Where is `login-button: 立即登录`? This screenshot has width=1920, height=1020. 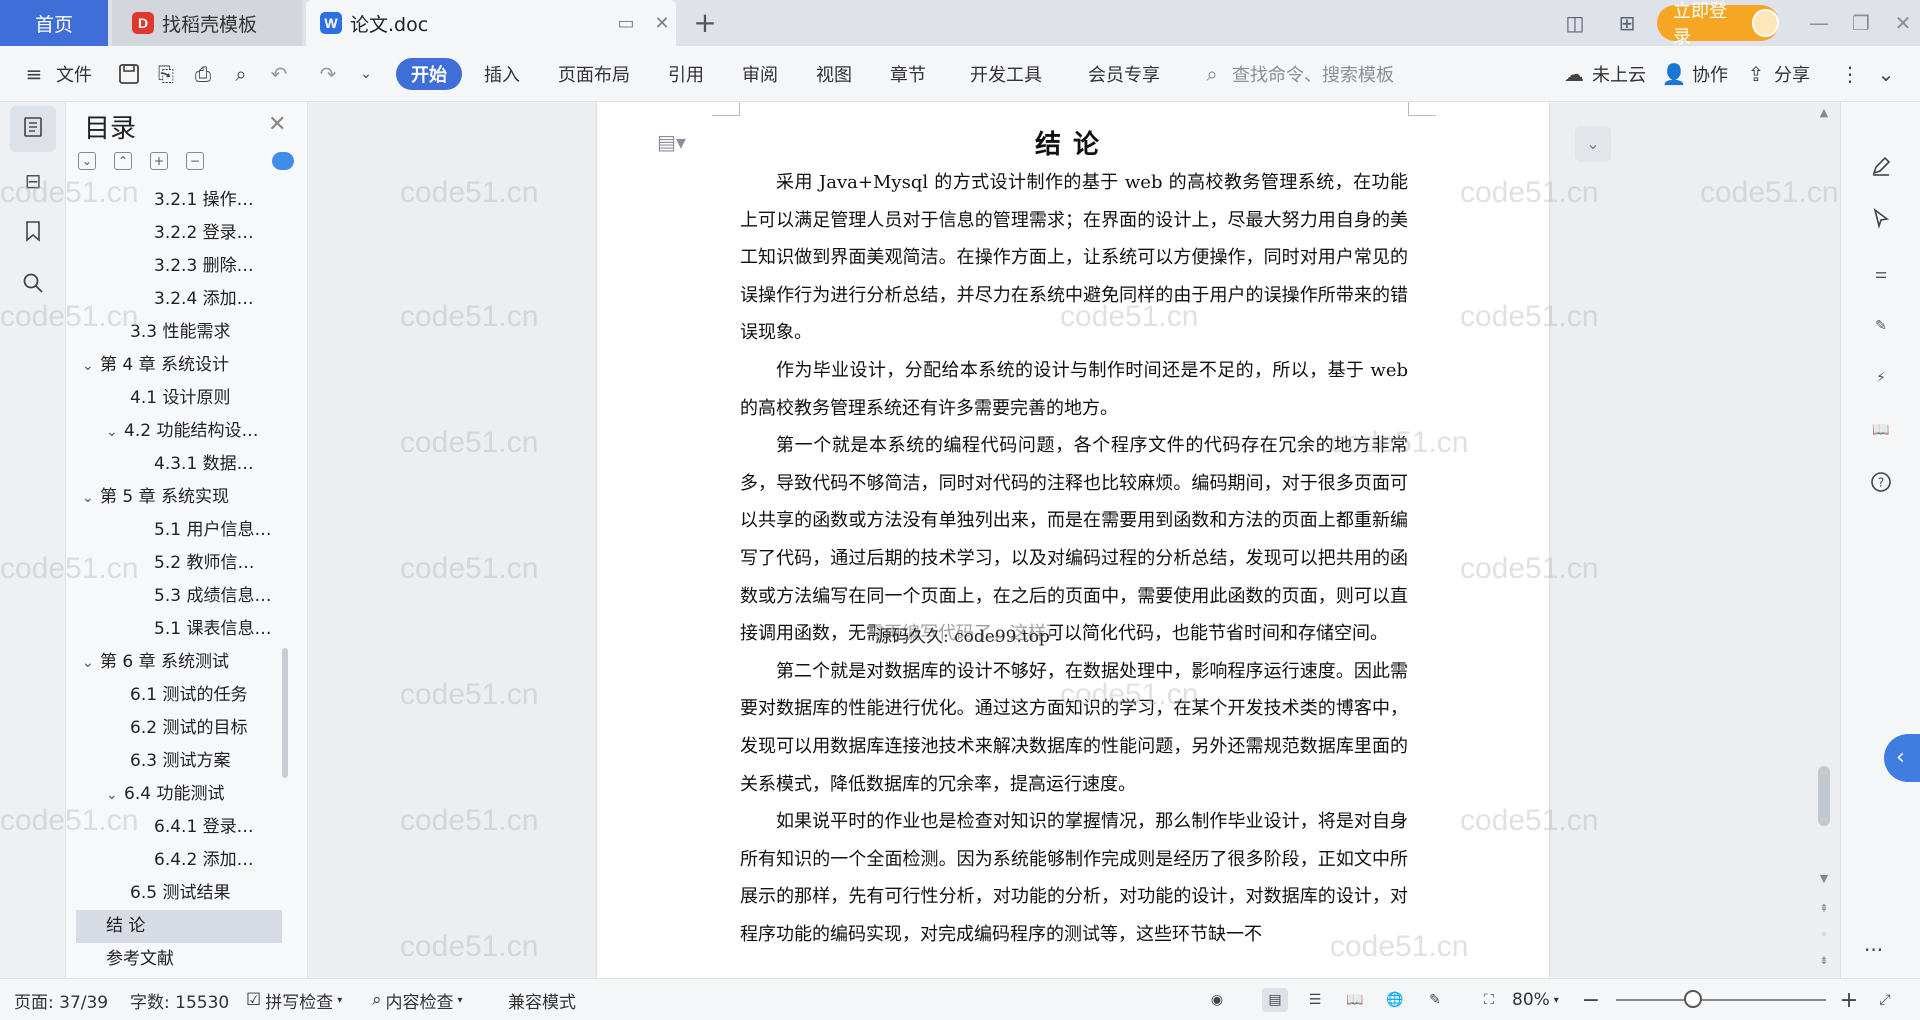 login-button: 立即登录 is located at coordinates (1718, 24).